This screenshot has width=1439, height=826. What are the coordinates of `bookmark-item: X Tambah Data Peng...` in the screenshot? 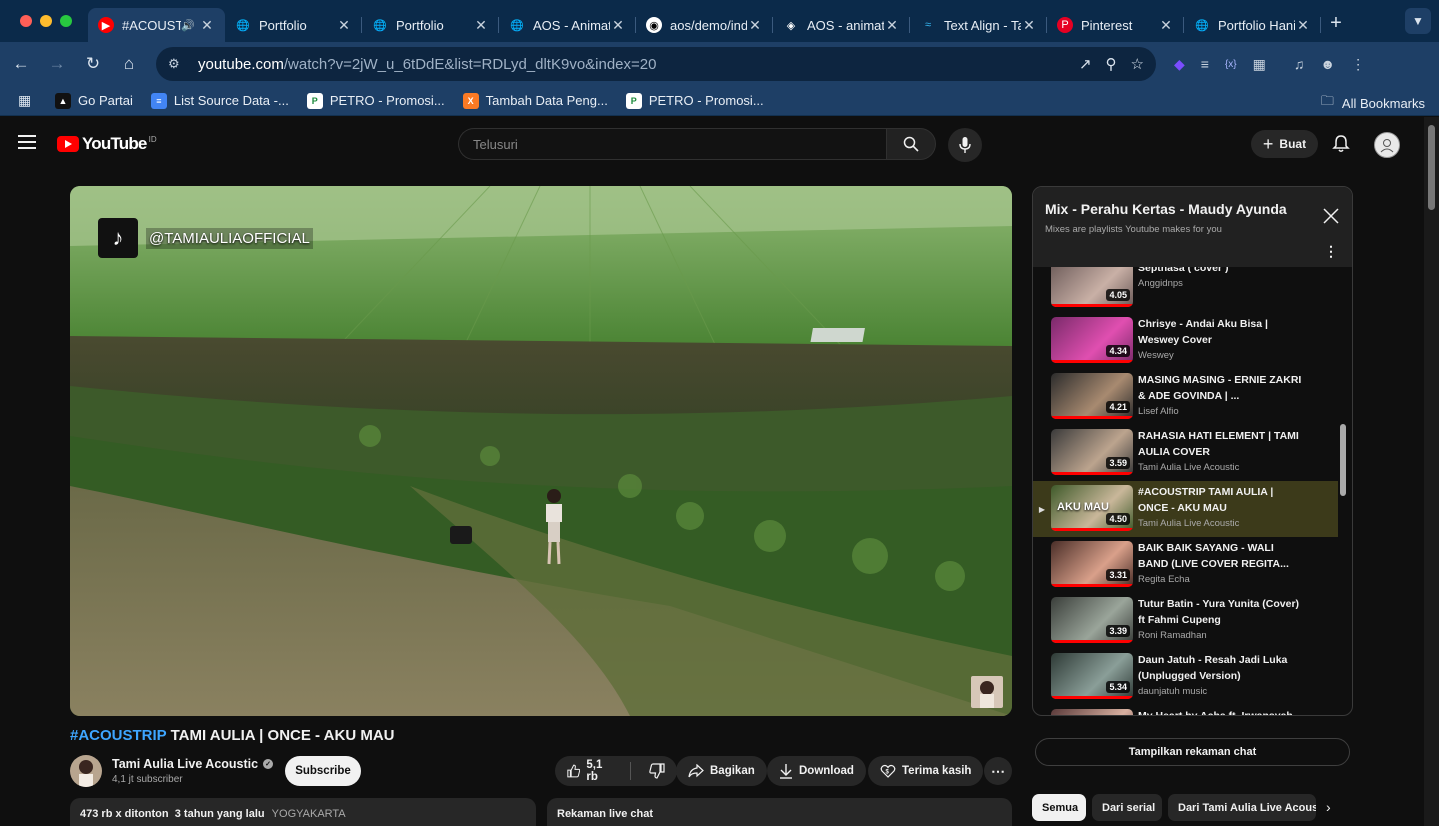 It's located at (535, 100).